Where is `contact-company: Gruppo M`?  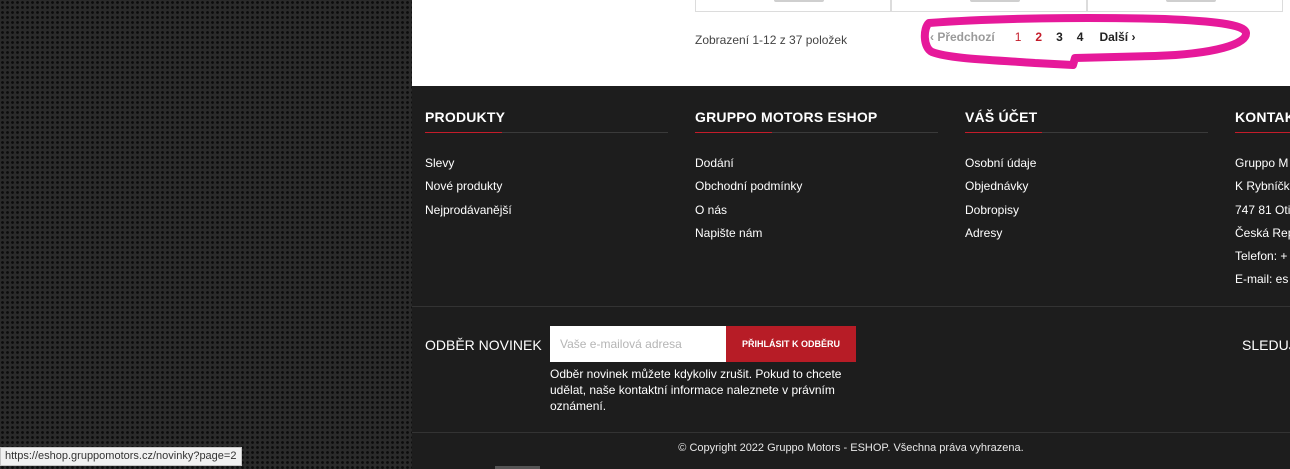
contact-company: Gruppo M is located at coordinates (1262, 163).